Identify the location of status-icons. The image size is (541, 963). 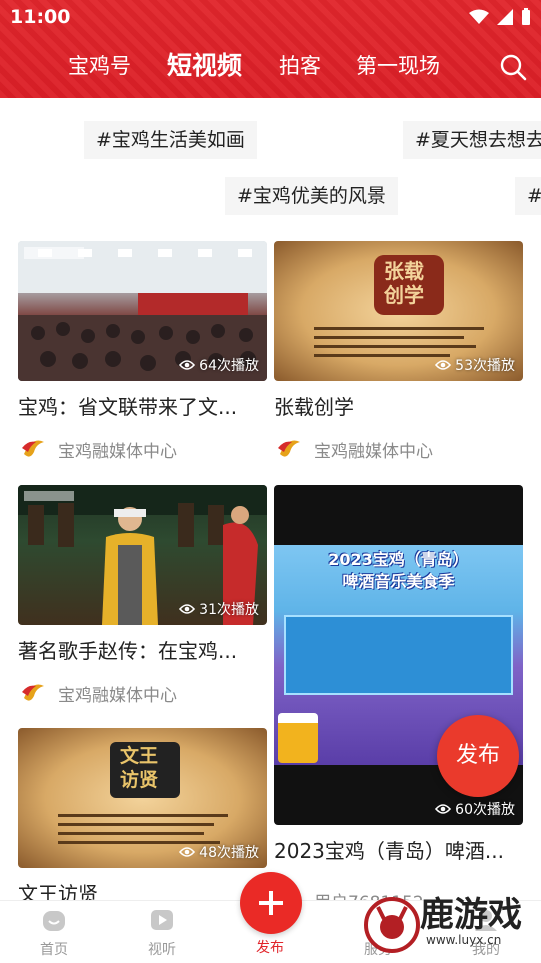
(500, 17).